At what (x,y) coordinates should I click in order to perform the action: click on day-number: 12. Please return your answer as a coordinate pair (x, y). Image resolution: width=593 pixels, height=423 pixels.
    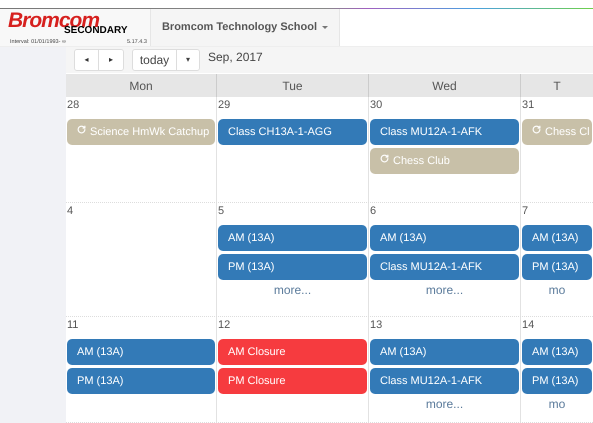
    Looking at the image, I should click on (224, 325).